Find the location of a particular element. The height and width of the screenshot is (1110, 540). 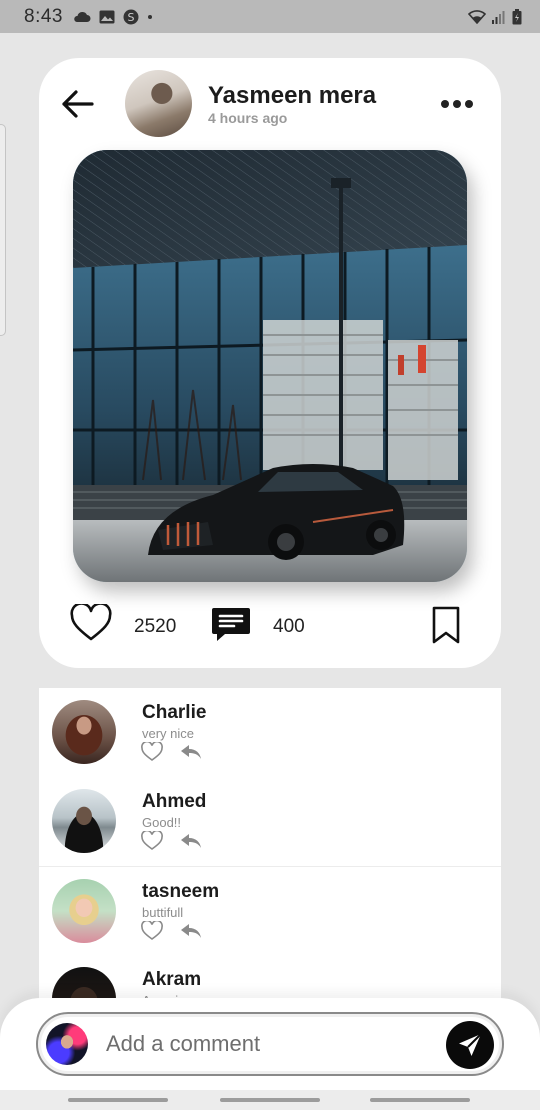

status-time: 8:43 is located at coordinates (43, 16).